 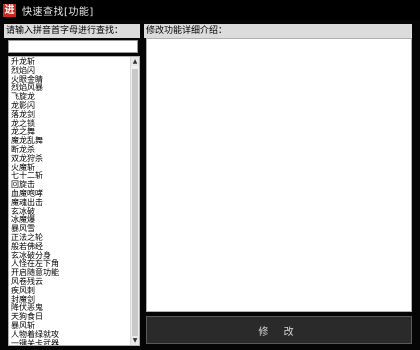 What do you see at coordinates (58, 12) in the screenshot?
I see `window-title: 快速查找[功能]` at bounding box center [58, 12].